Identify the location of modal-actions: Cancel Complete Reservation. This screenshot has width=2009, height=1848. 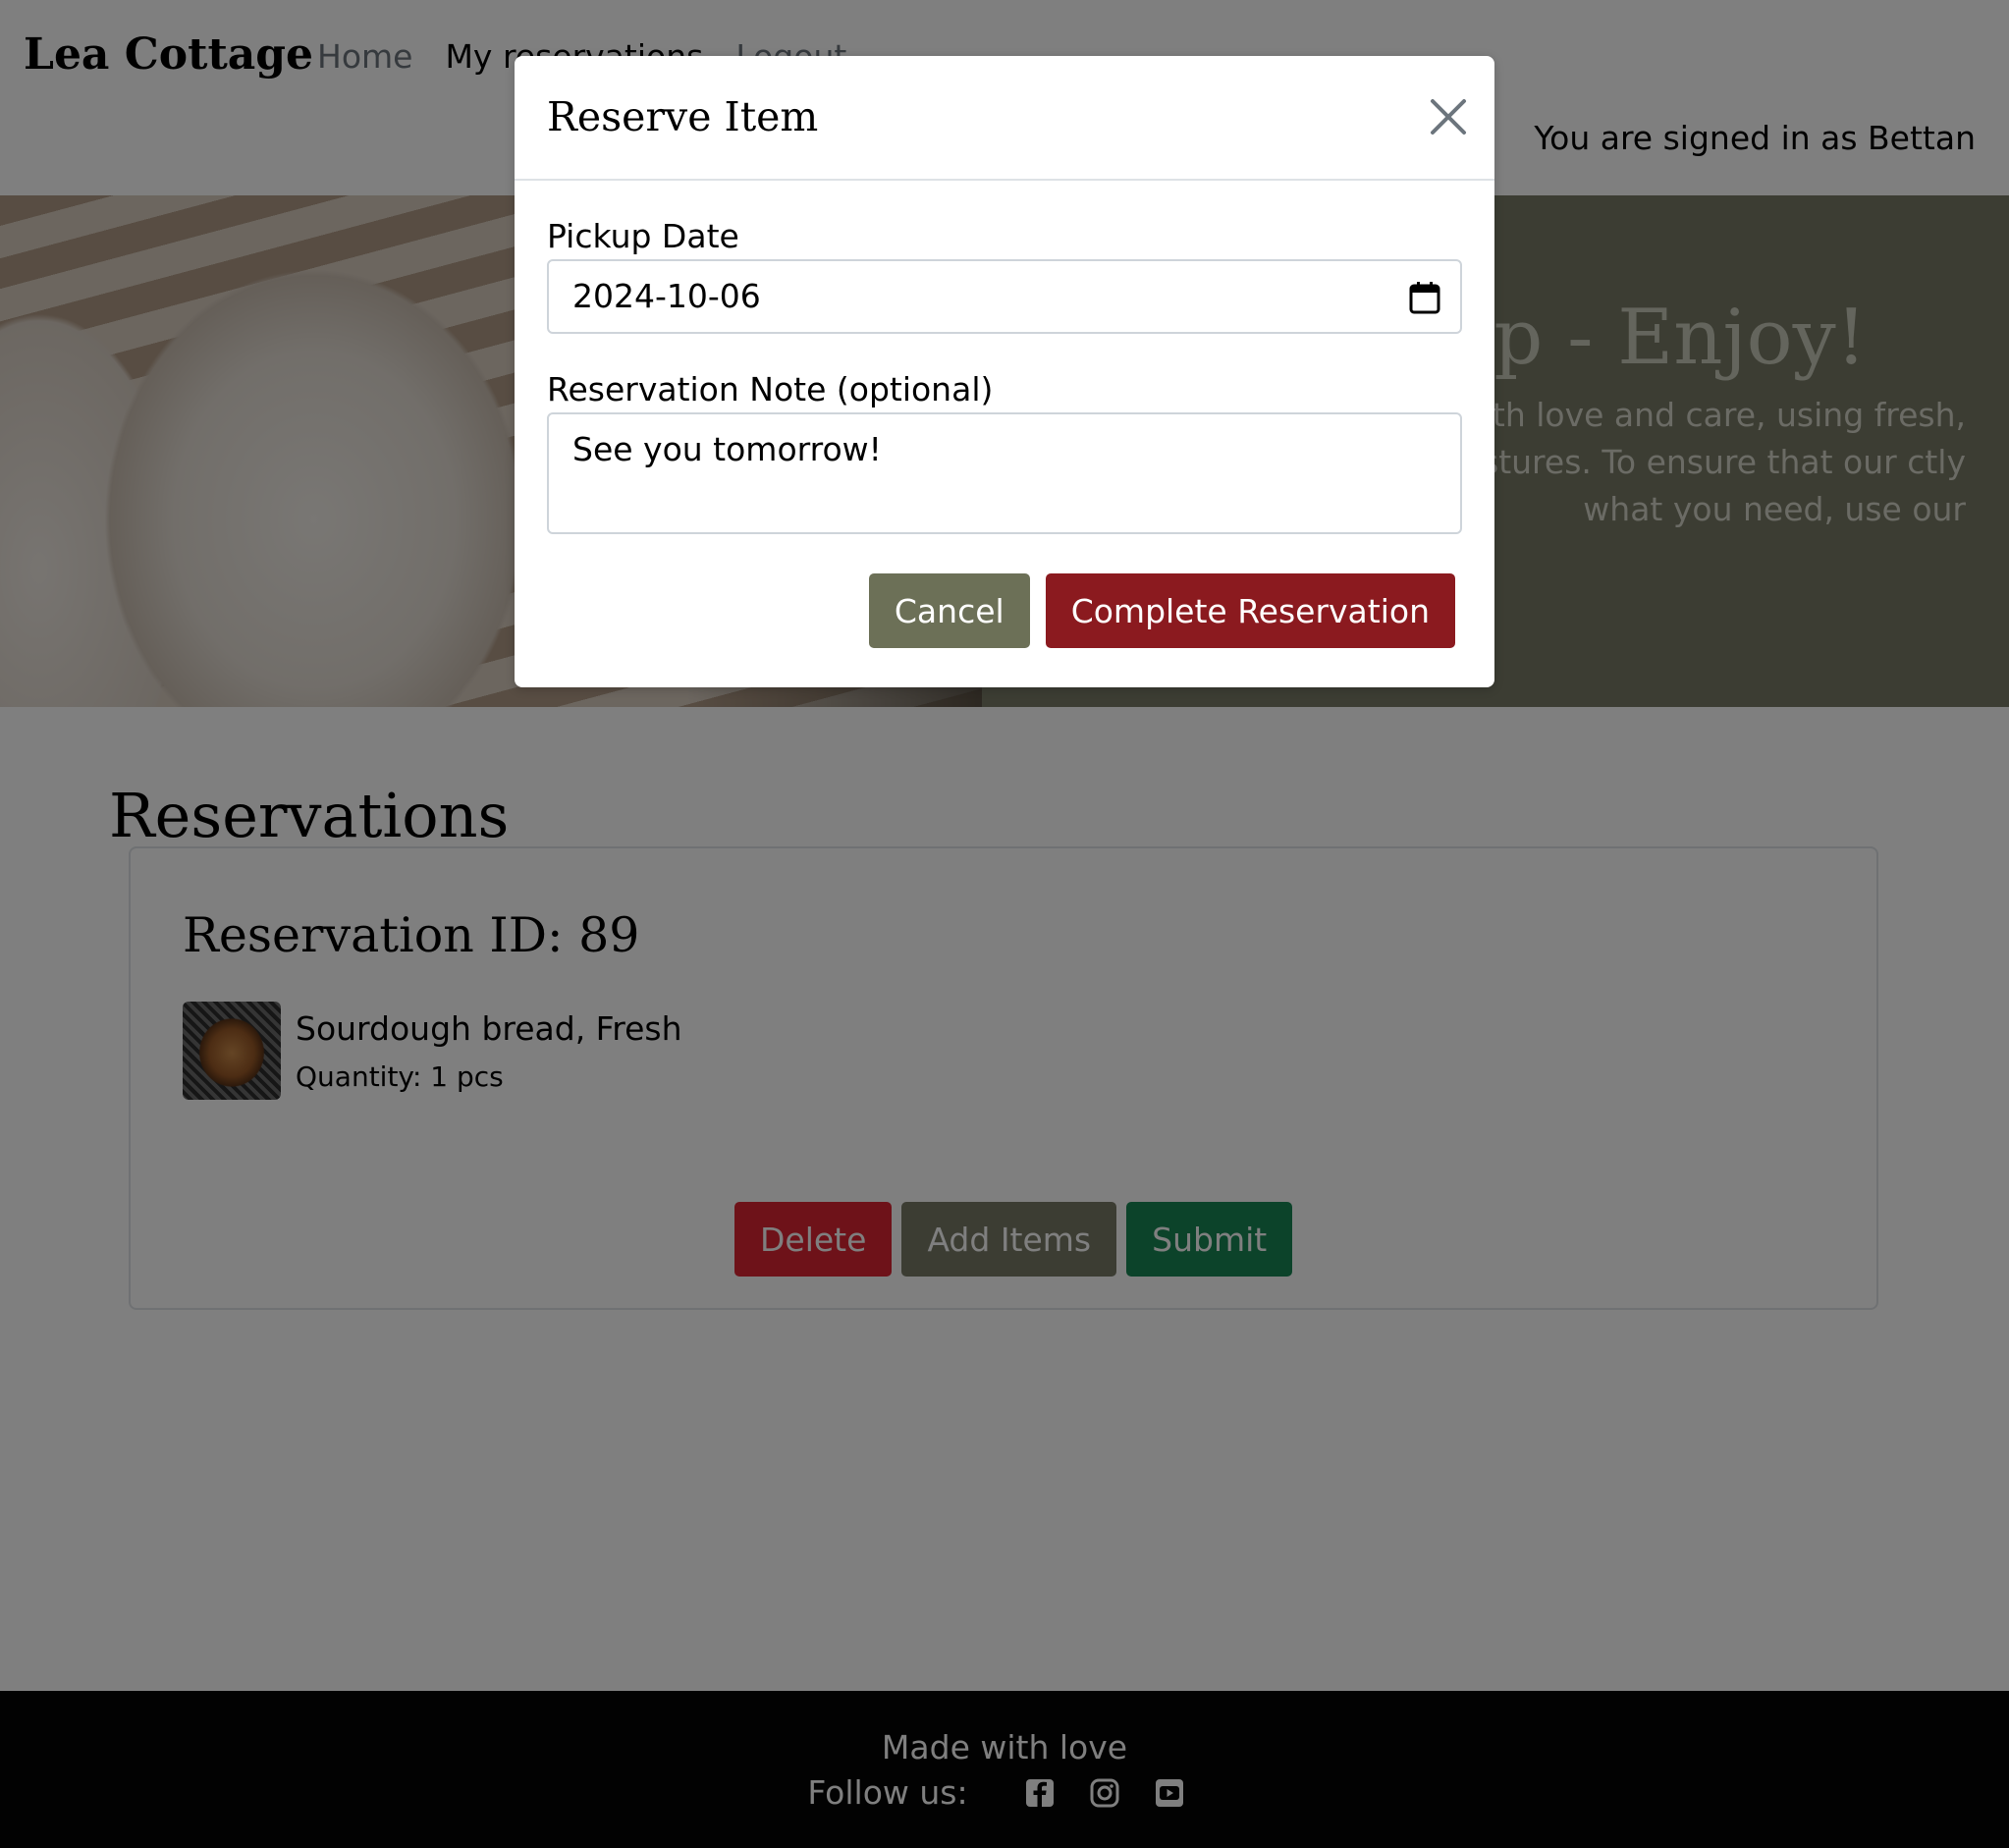
(1161, 610).